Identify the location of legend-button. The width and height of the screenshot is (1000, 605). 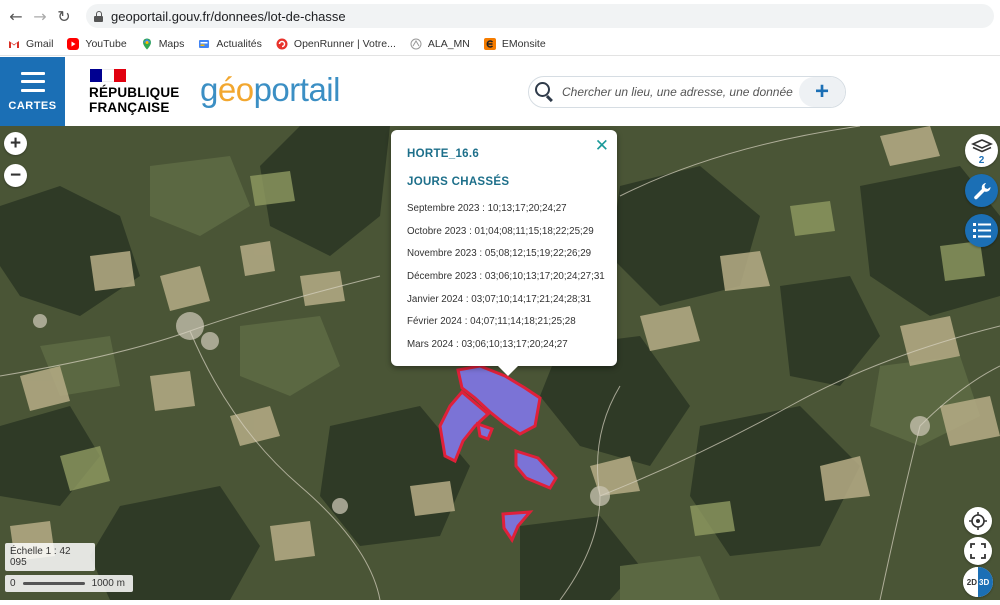
(981, 230).